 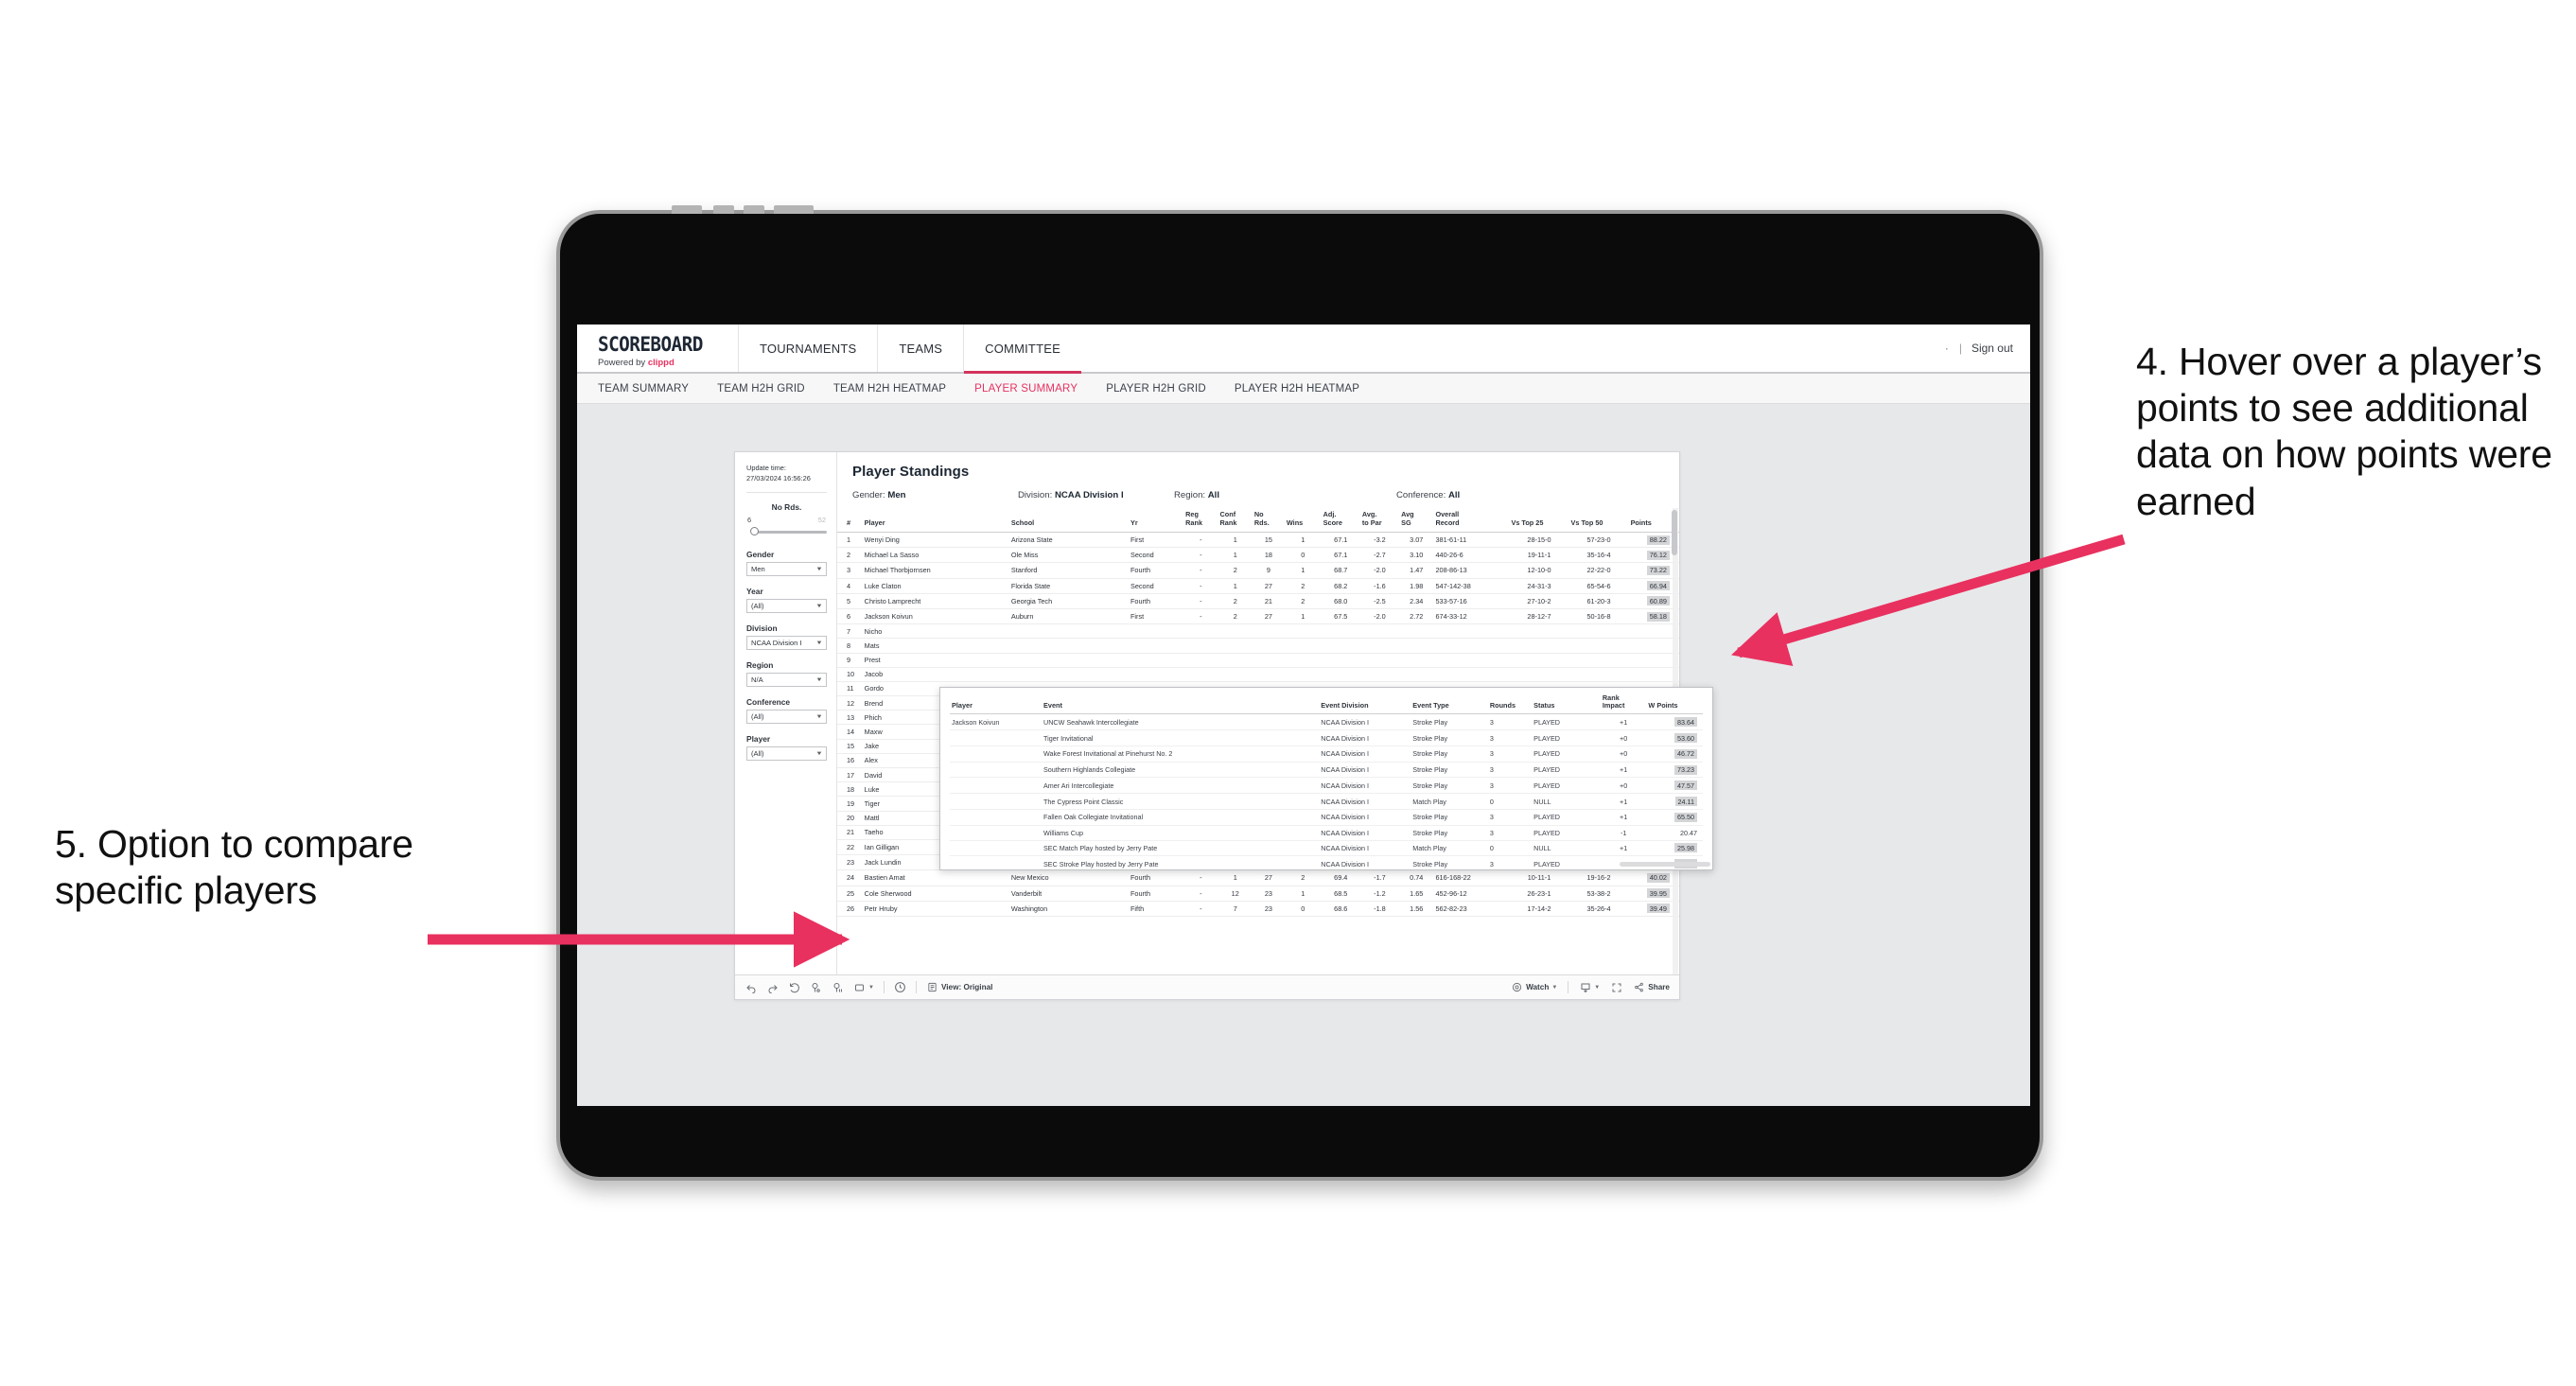 What do you see at coordinates (889, 389) in the screenshot?
I see `subnav-team-h2h-heatmap: TEAM H2H HEATMAP` at bounding box center [889, 389].